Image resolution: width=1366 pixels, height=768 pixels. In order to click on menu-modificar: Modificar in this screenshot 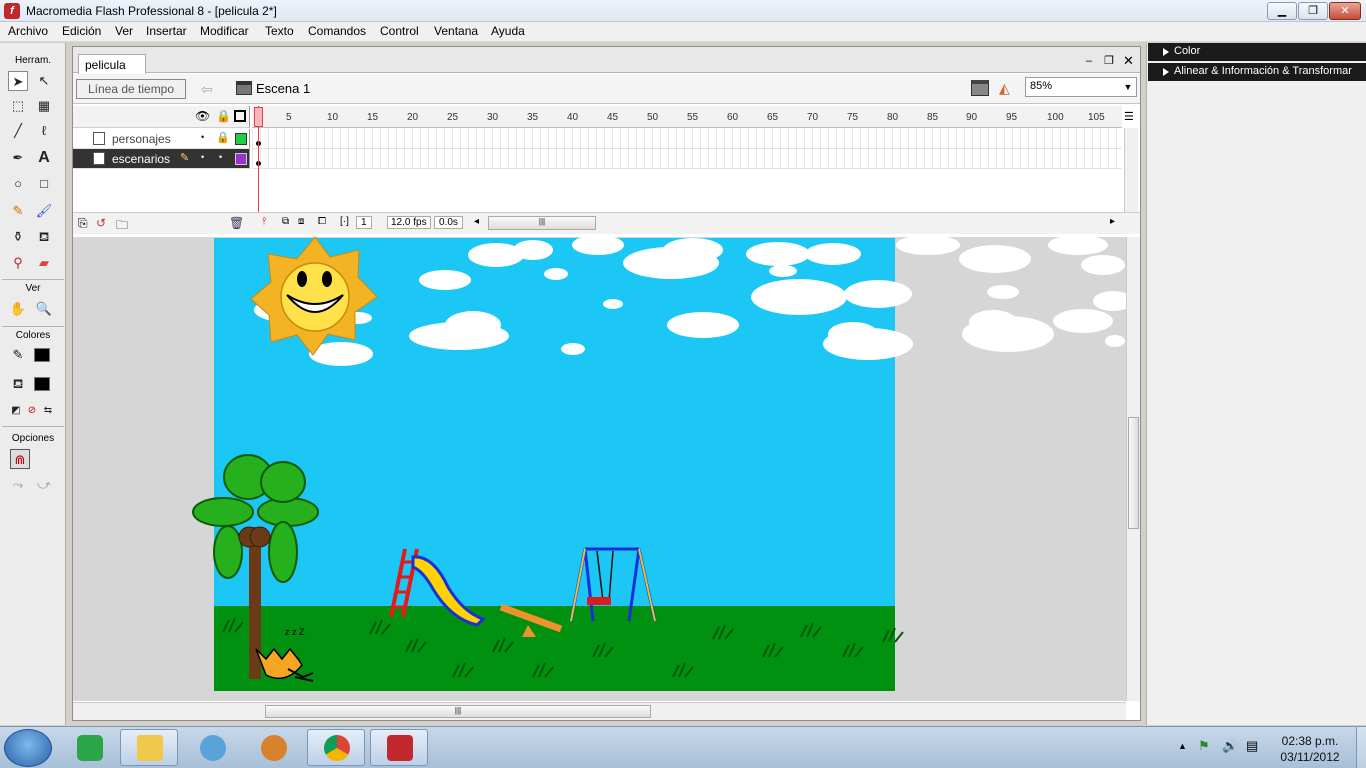, I will do `click(224, 31)`.